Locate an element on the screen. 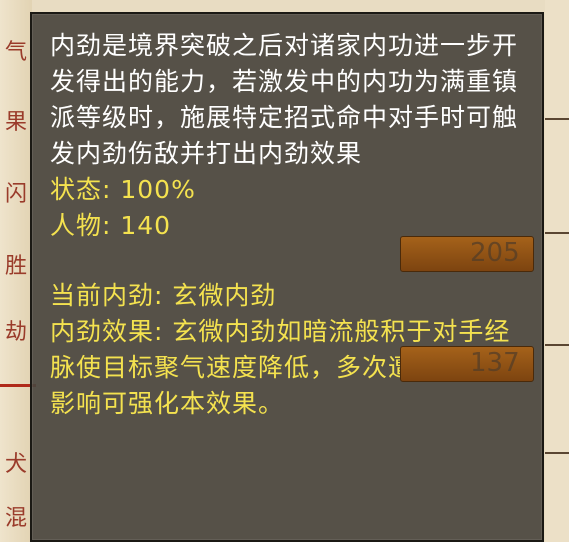 This screenshot has width=569, height=542. status-line: 状态: 100% is located at coordinates (123, 189).